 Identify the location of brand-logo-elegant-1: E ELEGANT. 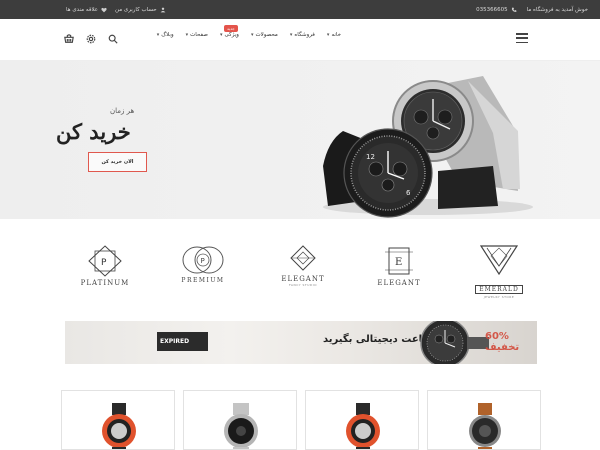
(399, 274).